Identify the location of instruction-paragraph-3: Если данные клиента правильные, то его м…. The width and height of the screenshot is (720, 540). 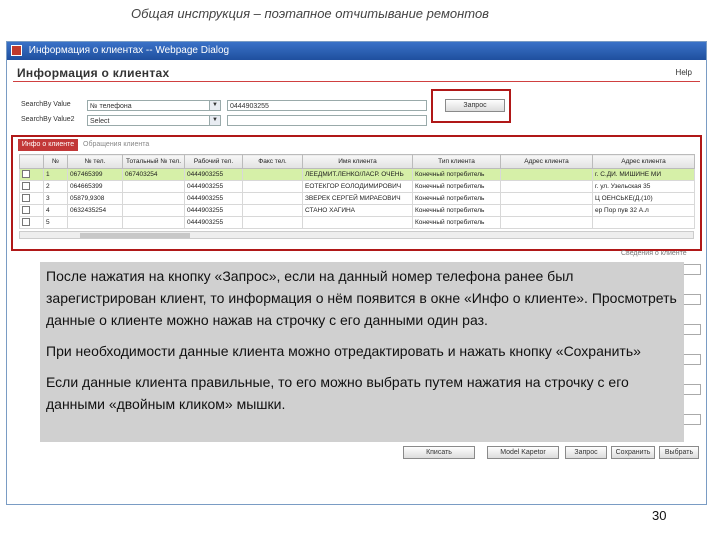
(337, 393).